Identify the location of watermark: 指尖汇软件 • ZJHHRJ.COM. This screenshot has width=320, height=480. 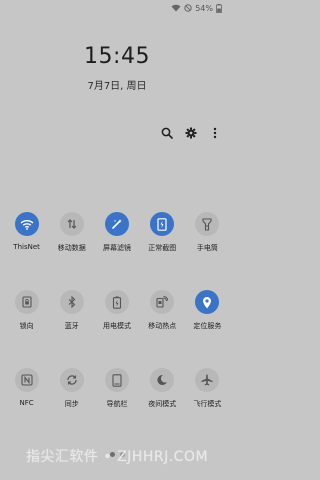
(117, 457).